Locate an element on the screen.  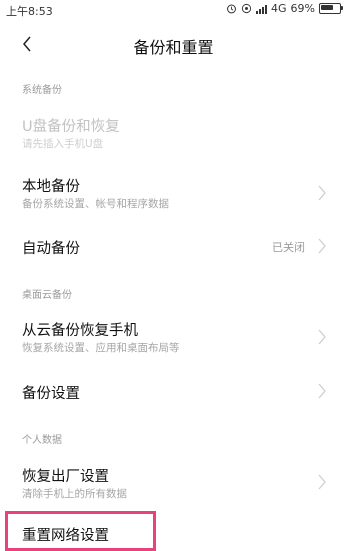
usb-backup-item: U盘备份和恢复 请先插入手机U盘 is located at coordinates (173, 132).